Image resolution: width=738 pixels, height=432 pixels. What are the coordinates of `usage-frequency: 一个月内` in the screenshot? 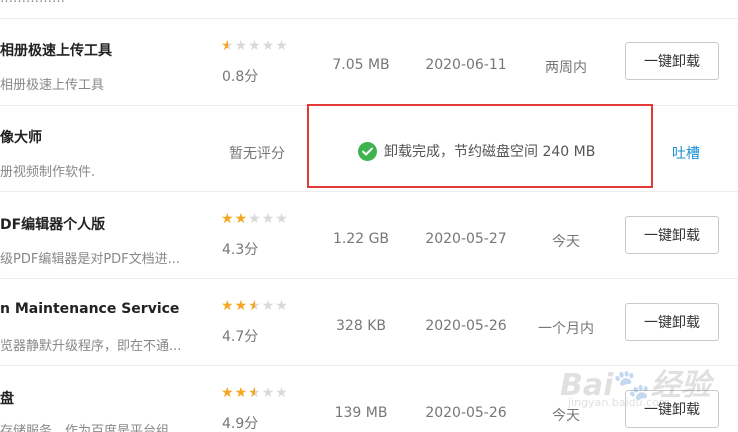 It's located at (566, 329).